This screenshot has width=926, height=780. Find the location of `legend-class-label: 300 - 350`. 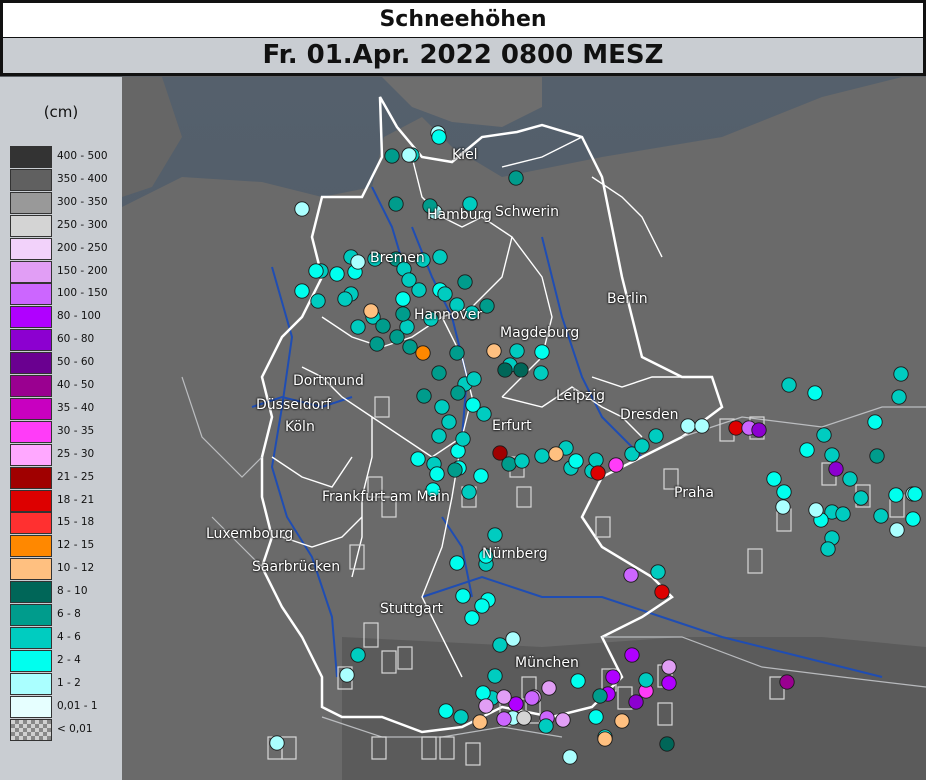

legend-class-label: 300 - 350 is located at coordinates (82, 201).